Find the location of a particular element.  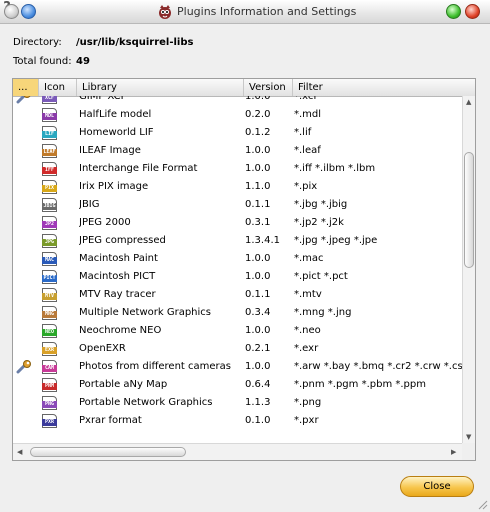

library-cell: Macintosh Paint is located at coordinates (118, 258).